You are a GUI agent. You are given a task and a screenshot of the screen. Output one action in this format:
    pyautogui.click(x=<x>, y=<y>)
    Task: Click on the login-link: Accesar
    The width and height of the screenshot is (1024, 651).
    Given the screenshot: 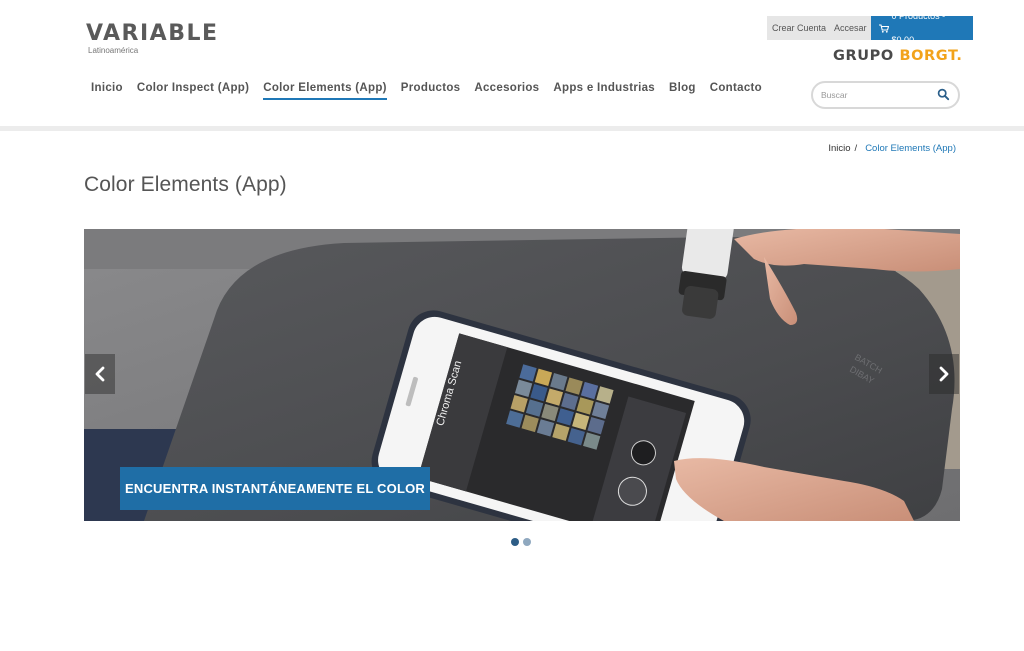 What is the action you would take?
    pyautogui.click(x=850, y=28)
    